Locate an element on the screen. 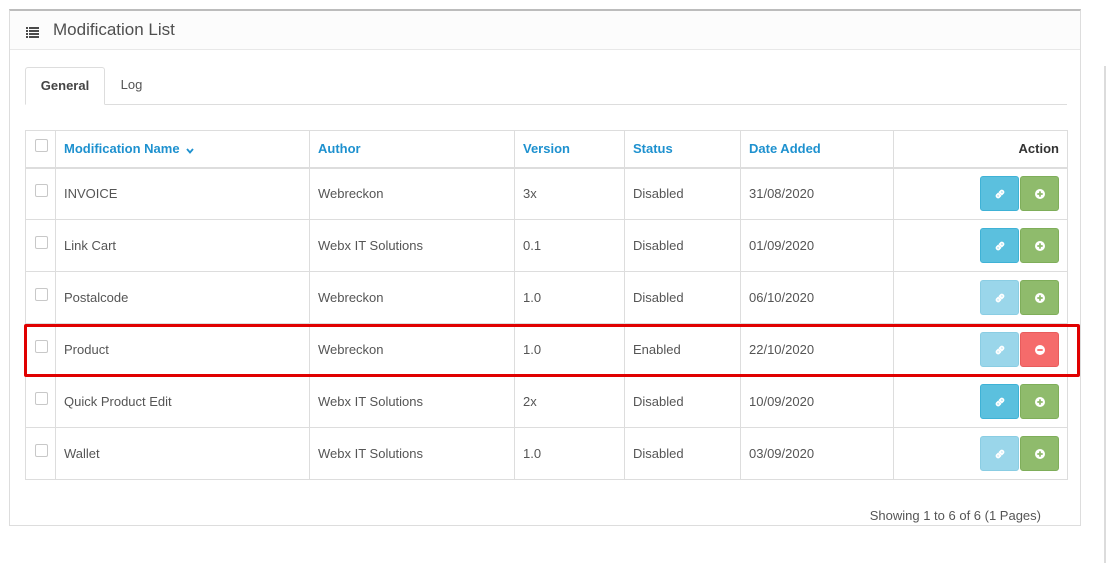 Image resolution: width=1106 pixels, height=563 pixels. table-row: Product Webreckon 1.0 Enabled 22/10/2020 is located at coordinates (546, 349).